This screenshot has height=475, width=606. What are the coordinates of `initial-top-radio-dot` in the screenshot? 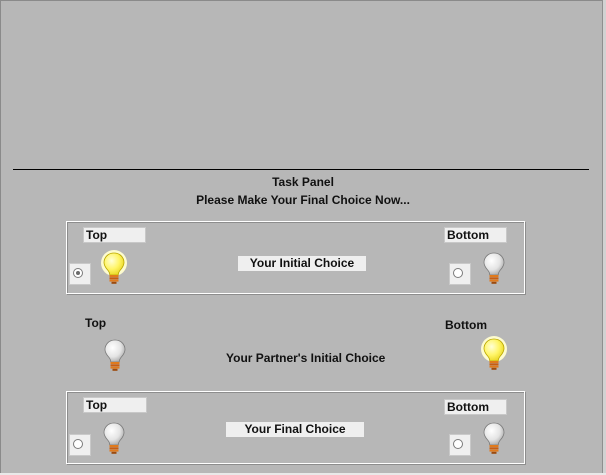 It's located at (78, 273).